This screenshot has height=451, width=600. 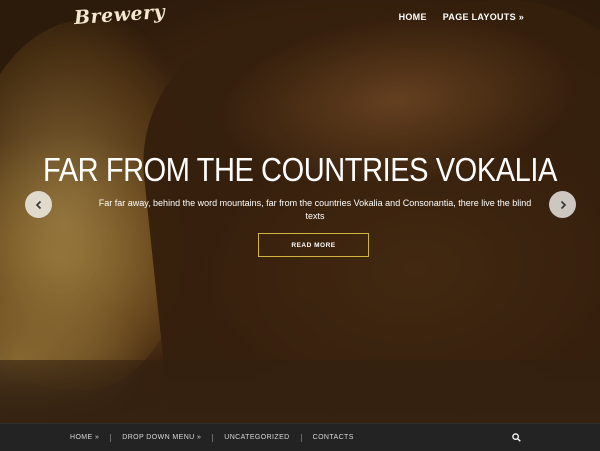 I want to click on bottom-nav-home: HOME », so click(x=84, y=437).